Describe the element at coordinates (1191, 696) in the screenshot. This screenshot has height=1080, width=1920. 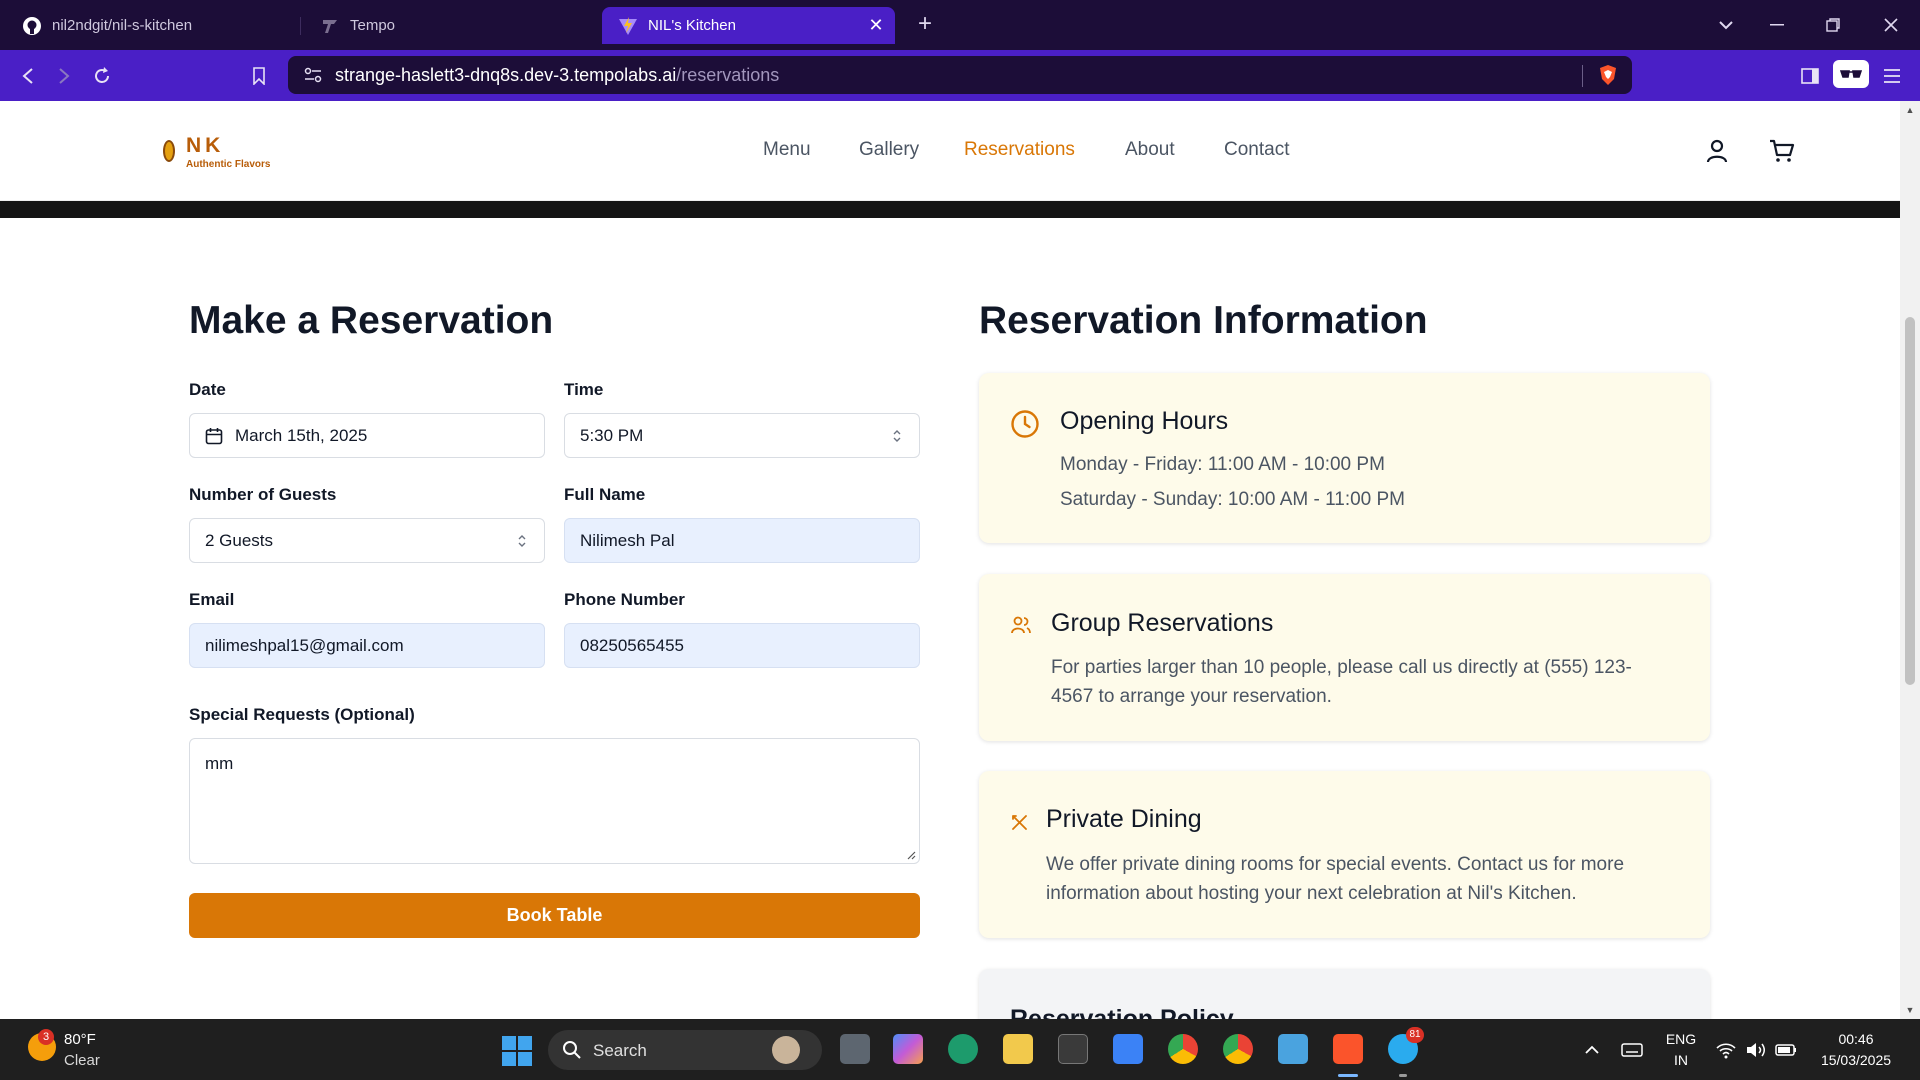
I see `card-line: 4567 to arrange your reservation.` at that location.